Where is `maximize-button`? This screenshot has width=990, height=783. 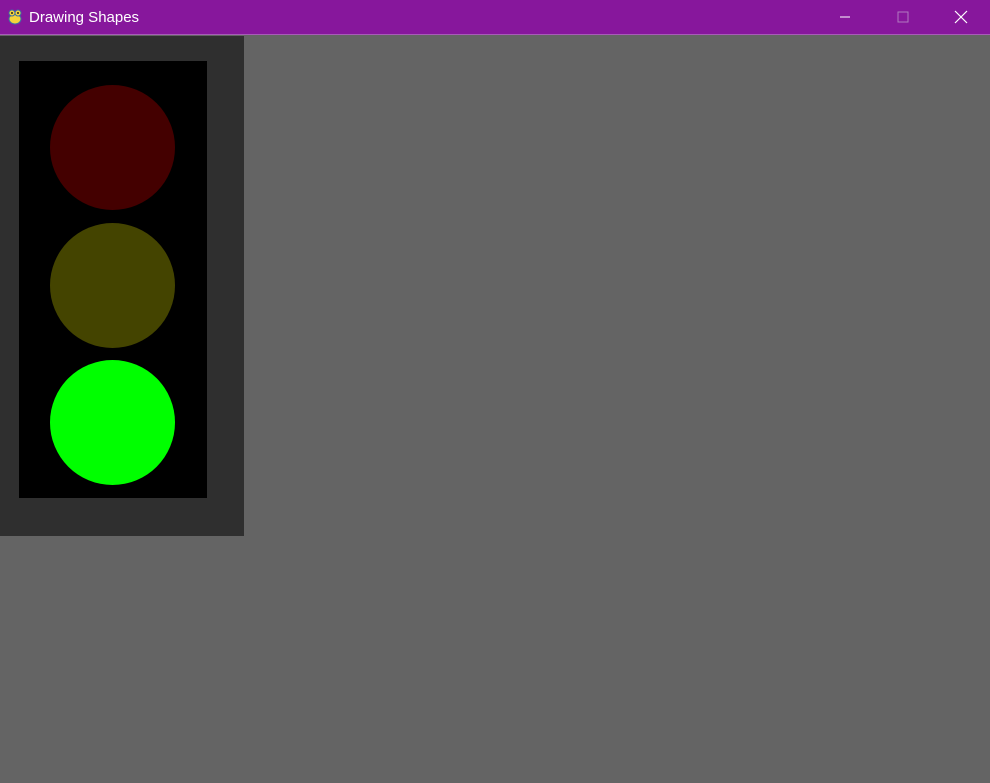
maximize-button is located at coordinates (903, 17).